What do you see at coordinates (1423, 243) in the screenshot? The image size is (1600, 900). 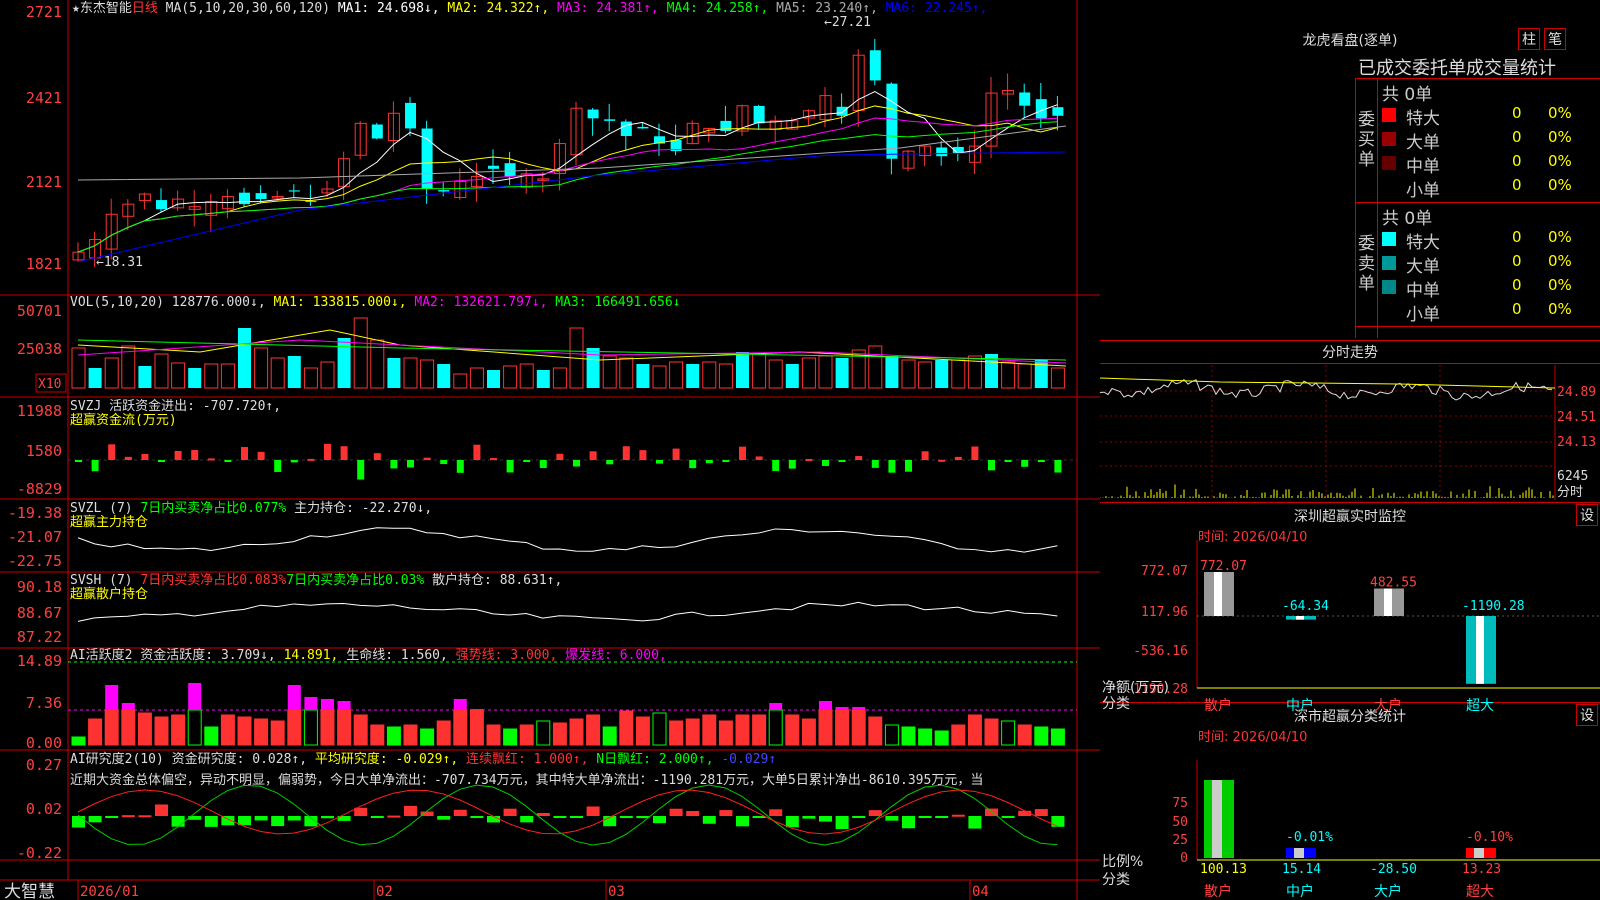 I see `sell-row-label: 特大` at bounding box center [1423, 243].